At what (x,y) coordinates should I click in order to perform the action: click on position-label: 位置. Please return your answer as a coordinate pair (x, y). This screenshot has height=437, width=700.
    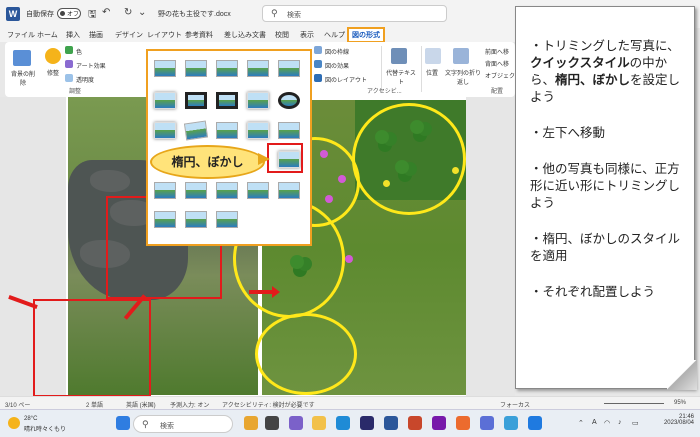
    Looking at the image, I should click on (432, 72).